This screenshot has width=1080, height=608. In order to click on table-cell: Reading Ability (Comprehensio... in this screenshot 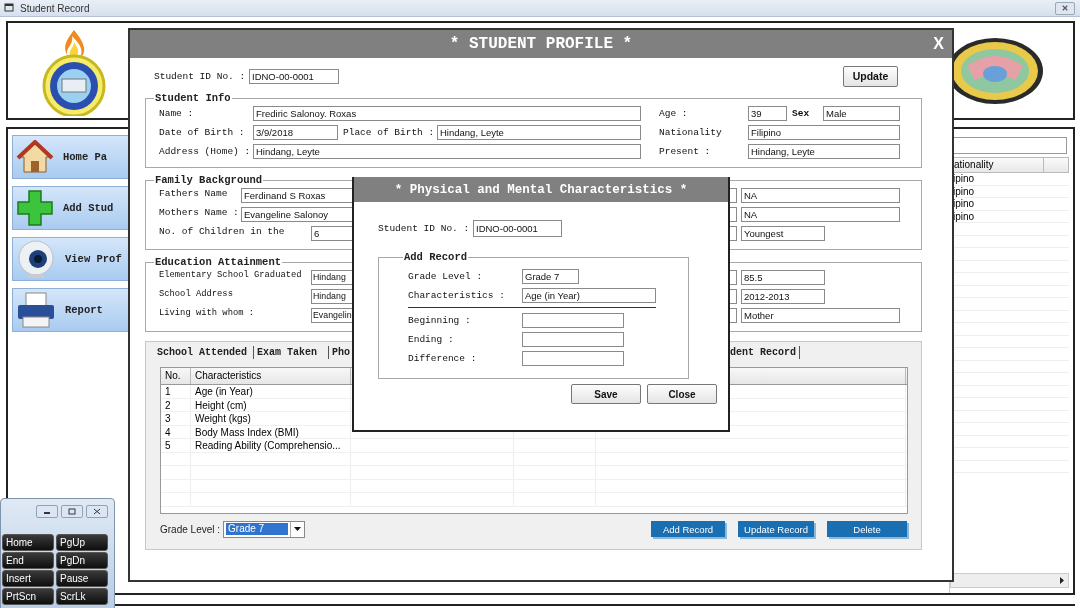, I will do `click(271, 445)`.